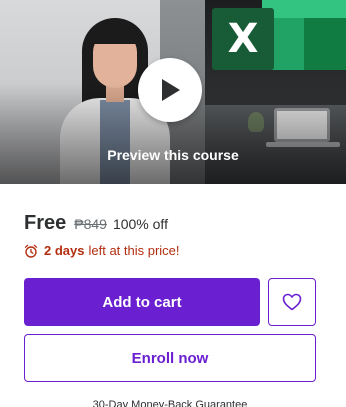 This screenshot has width=346, height=407. Describe the element at coordinates (64, 250) in the screenshot. I see `timer-days: 2 days` at that location.